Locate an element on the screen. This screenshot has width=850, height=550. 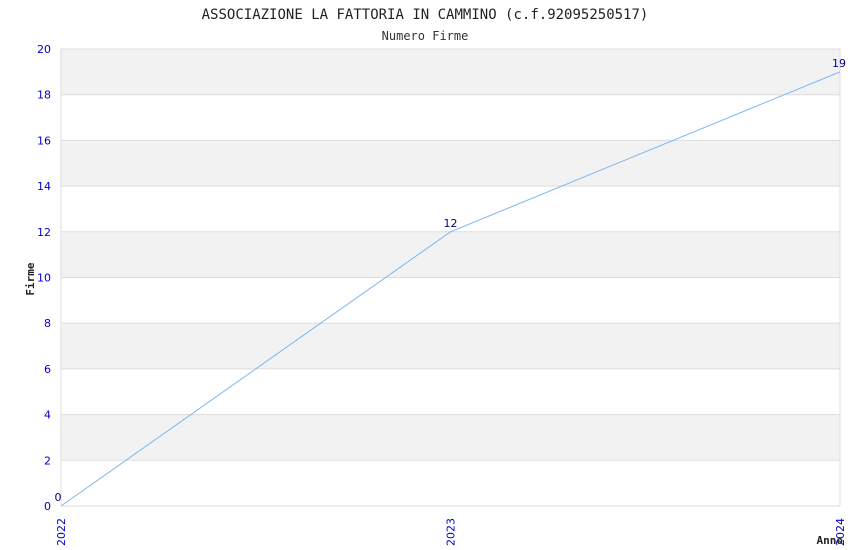
y-tick-label: 4 is located at coordinates (47, 415).